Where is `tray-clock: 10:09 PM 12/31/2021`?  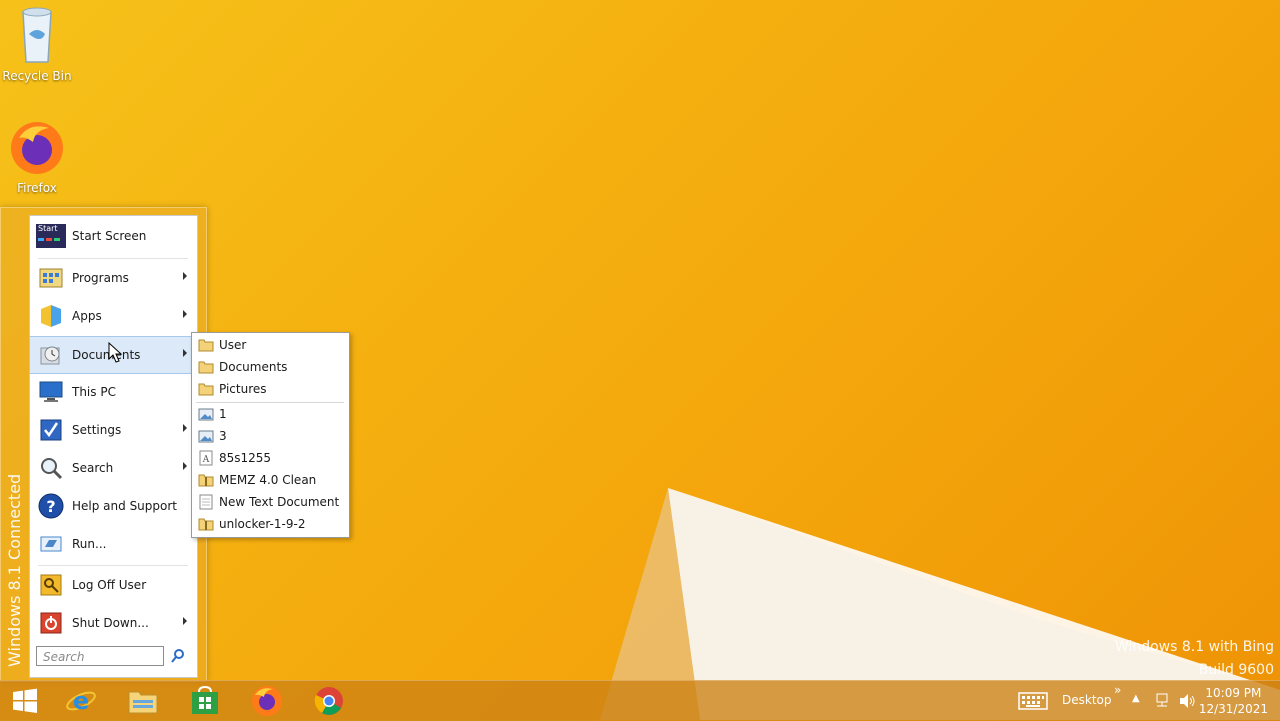 tray-clock: 10:09 PM 12/31/2021 is located at coordinates (1233, 701).